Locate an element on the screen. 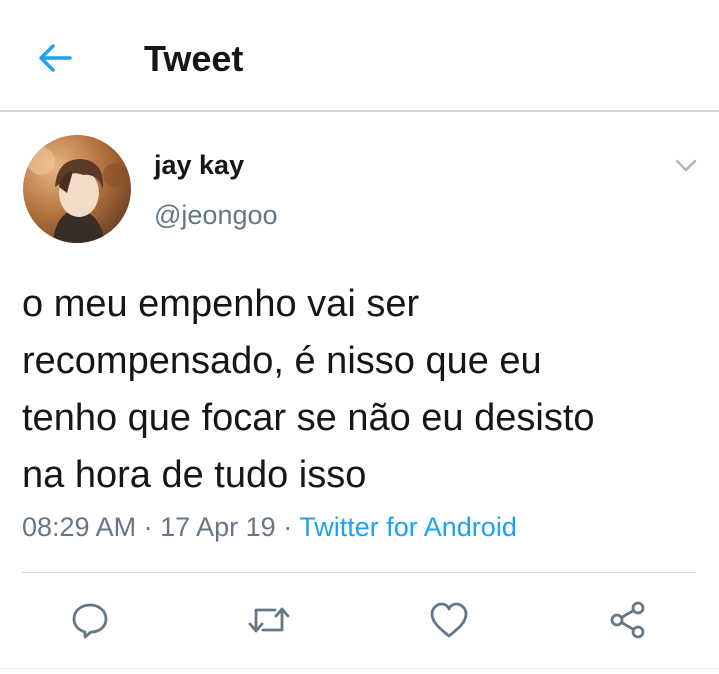  retweet-button is located at coordinates (269, 620).